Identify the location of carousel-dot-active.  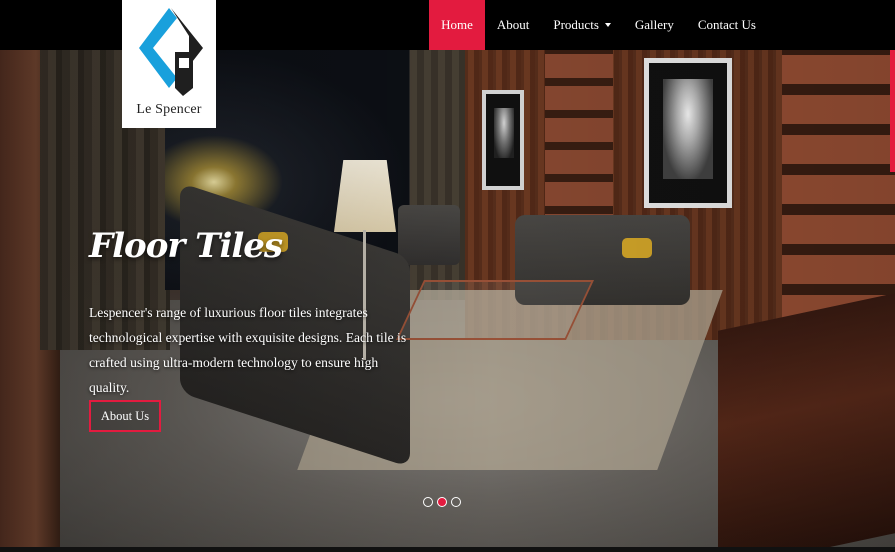
(442, 502).